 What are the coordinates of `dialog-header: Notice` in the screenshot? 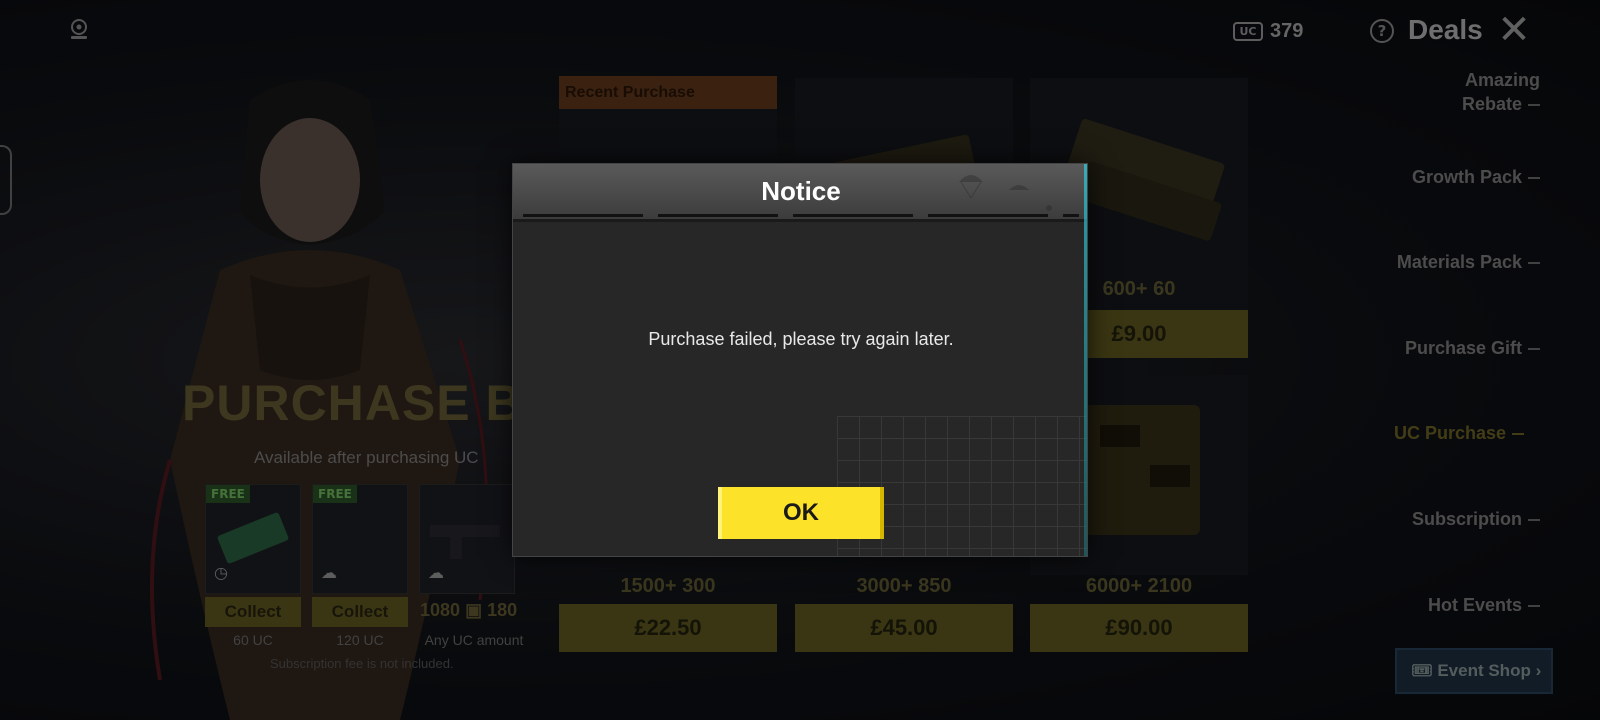 It's located at (800, 193).